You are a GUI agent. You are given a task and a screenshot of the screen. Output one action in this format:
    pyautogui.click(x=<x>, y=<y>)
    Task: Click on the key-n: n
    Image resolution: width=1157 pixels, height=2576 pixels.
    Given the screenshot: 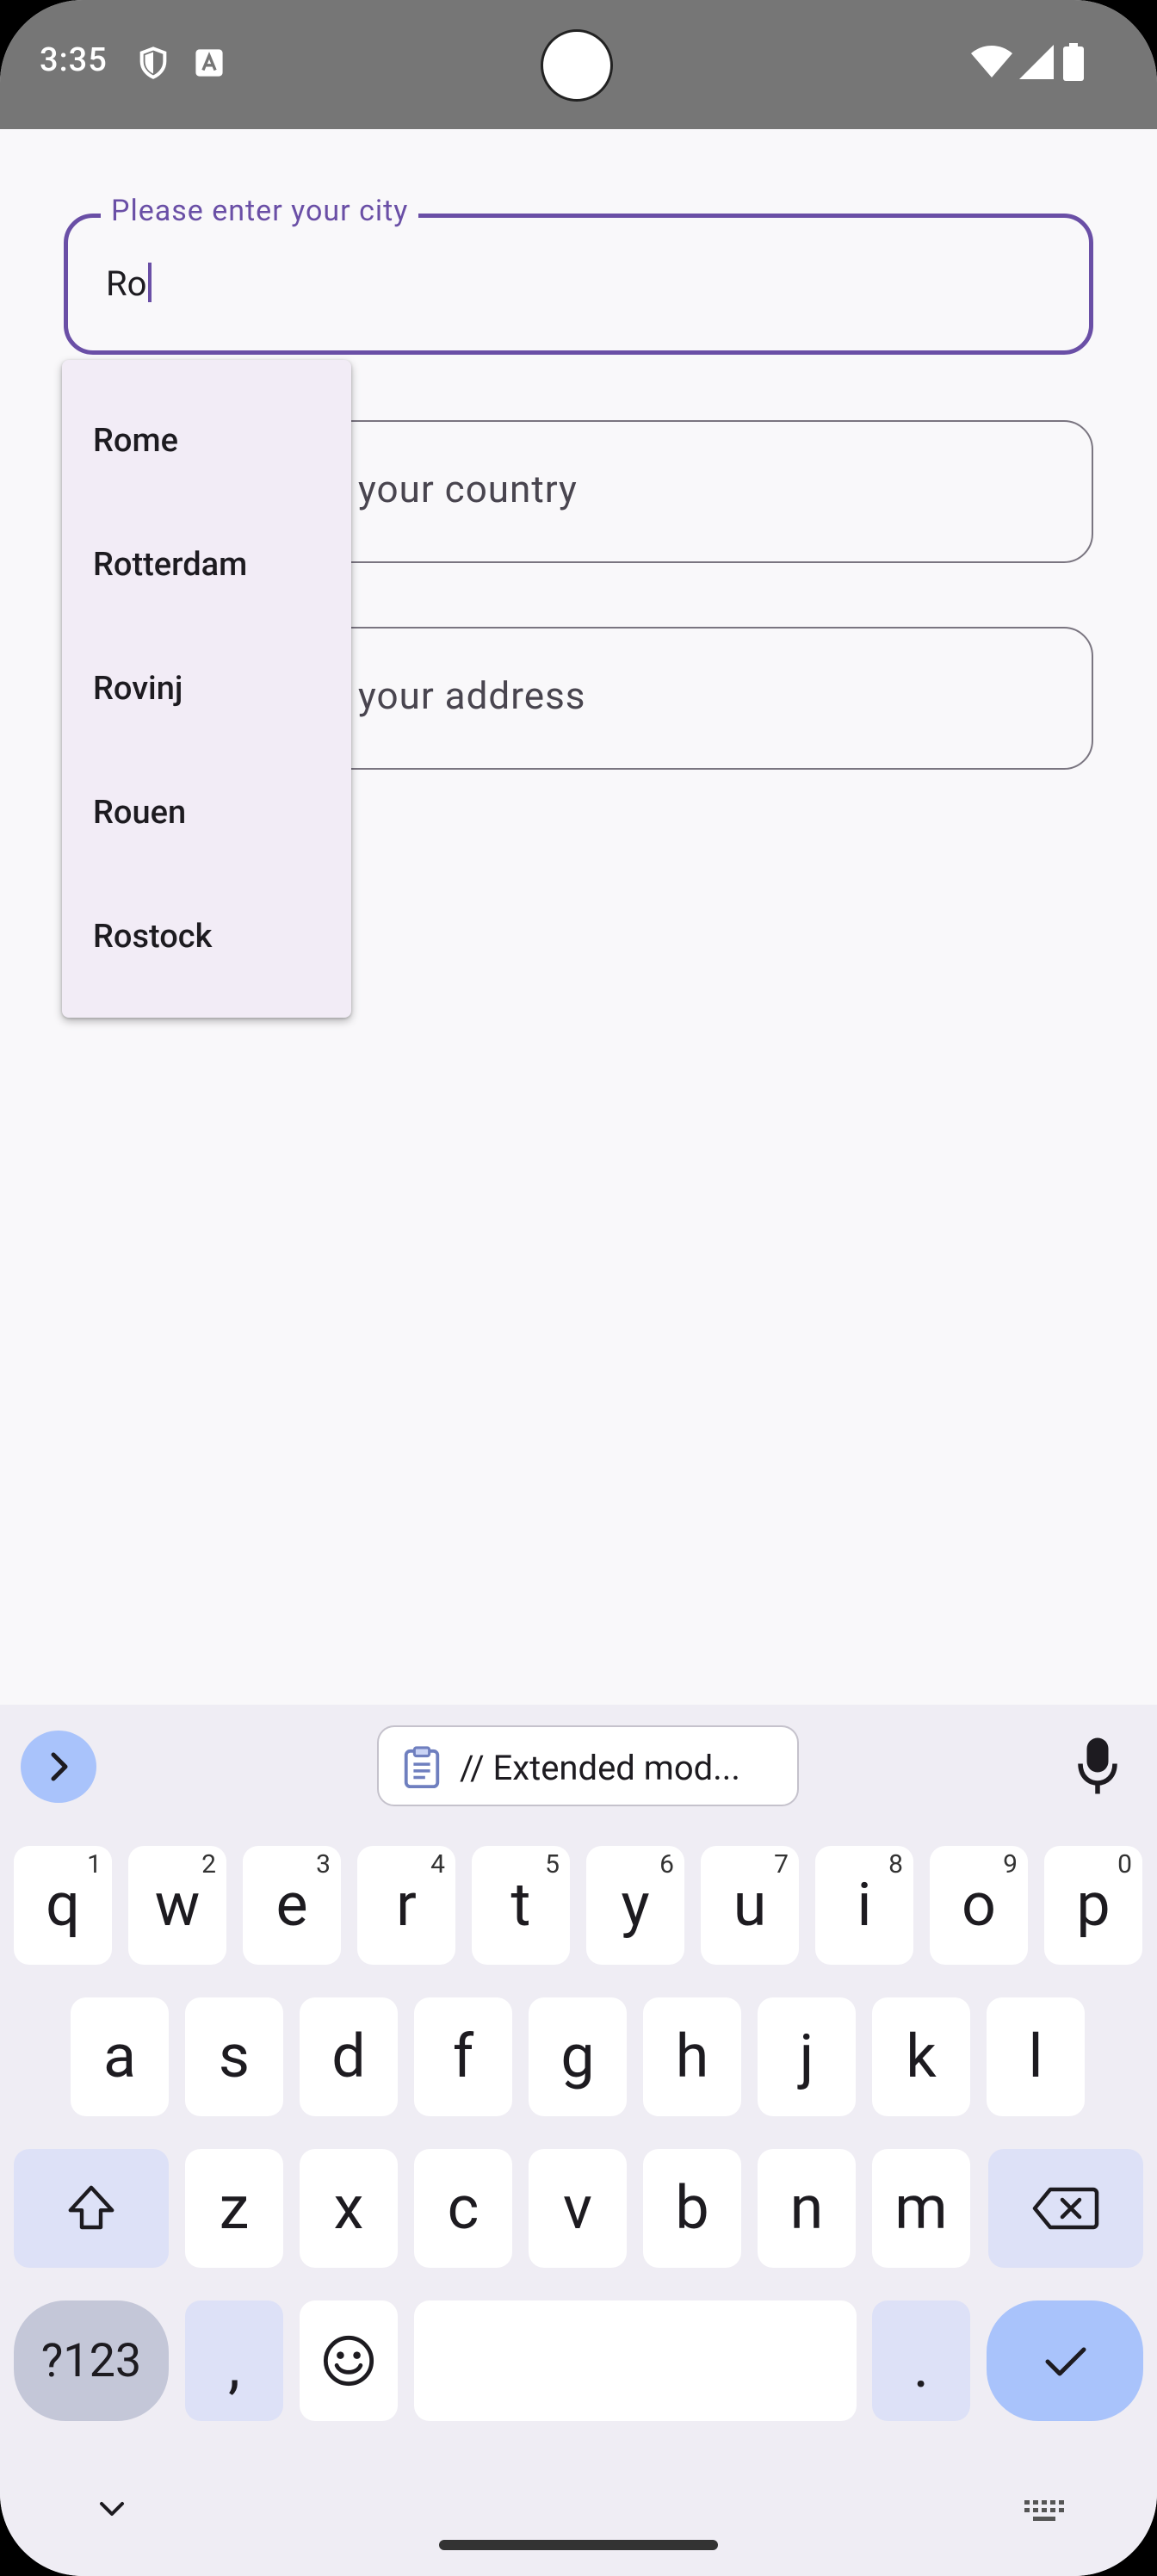 What is the action you would take?
    pyautogui.click(x=807, y=2208)
    